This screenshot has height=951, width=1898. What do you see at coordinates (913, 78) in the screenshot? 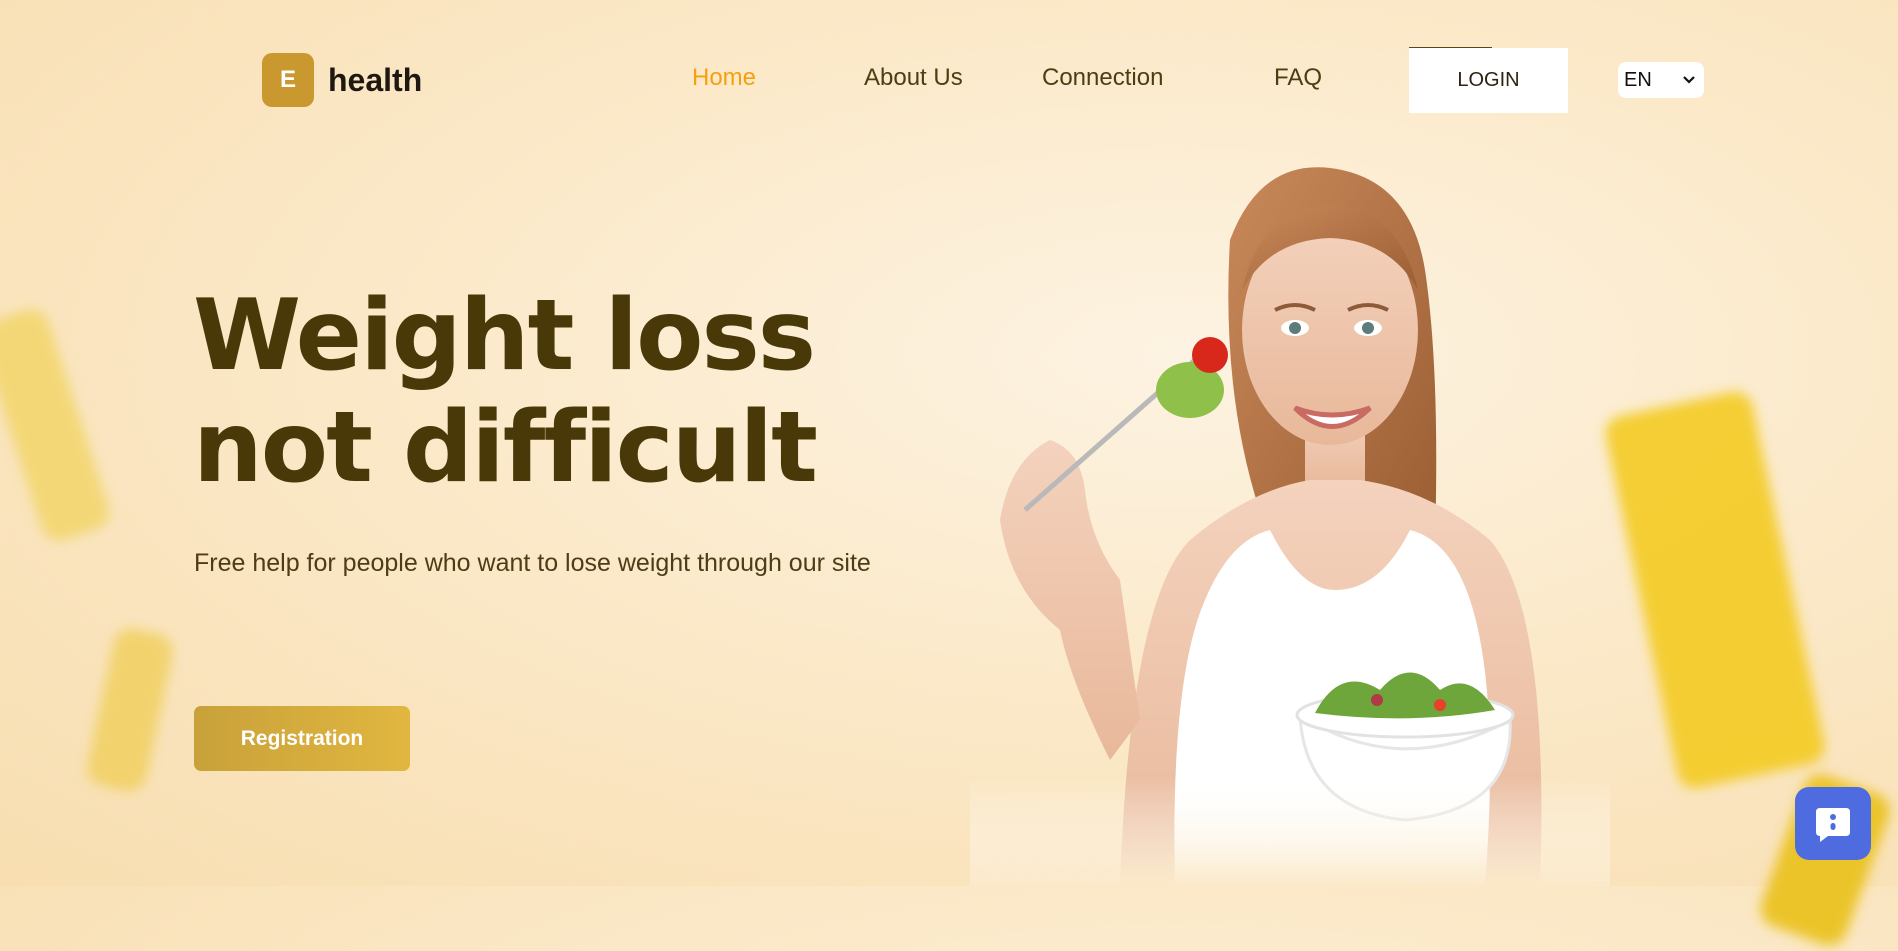
I see `nav-about-link: About Us` at bounding box center [913, 78].